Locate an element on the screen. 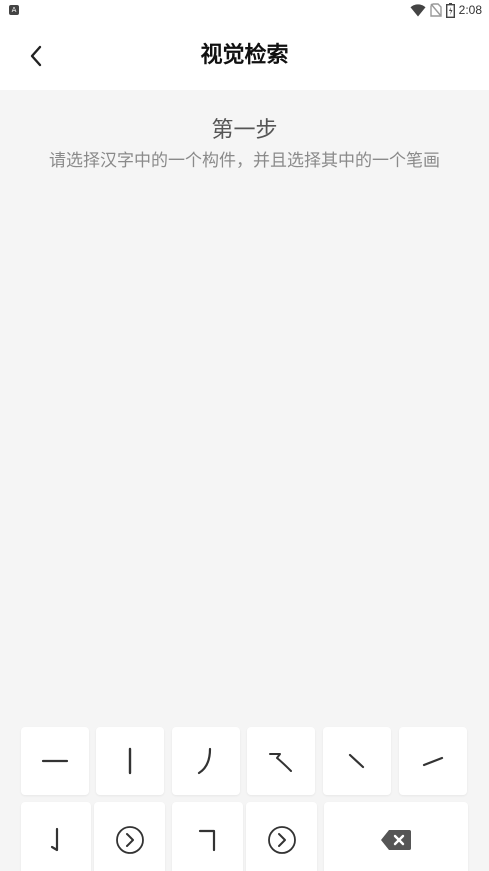 This screenshot has height=871, width=489. stroke-heng-icon is located at coordinates (55, 761).